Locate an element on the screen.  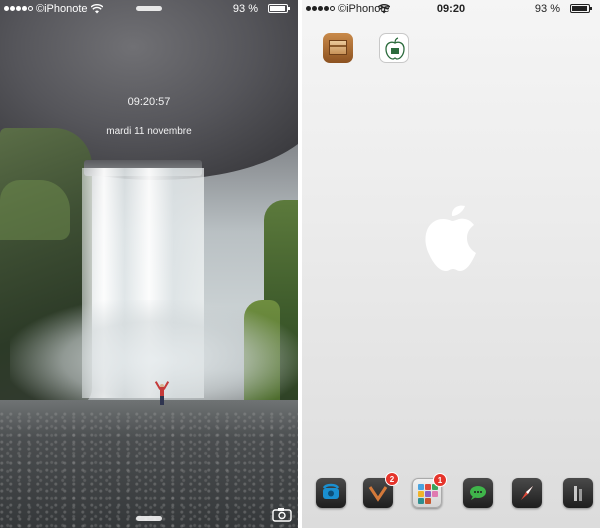
folder-icon: 1 is located at coordinates (429, 490).